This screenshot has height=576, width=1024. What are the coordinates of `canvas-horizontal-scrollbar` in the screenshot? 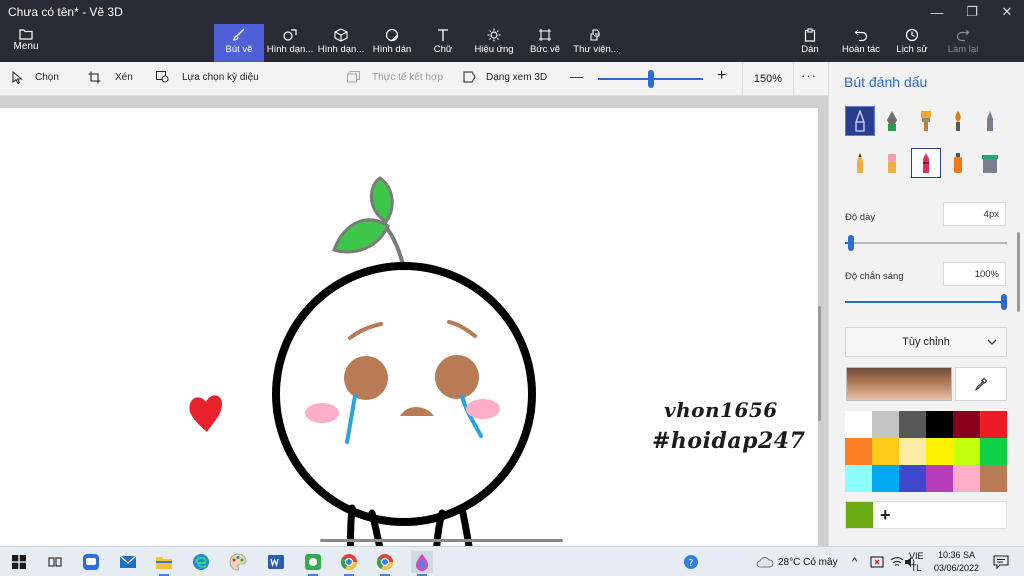 It's located at (441, 540).